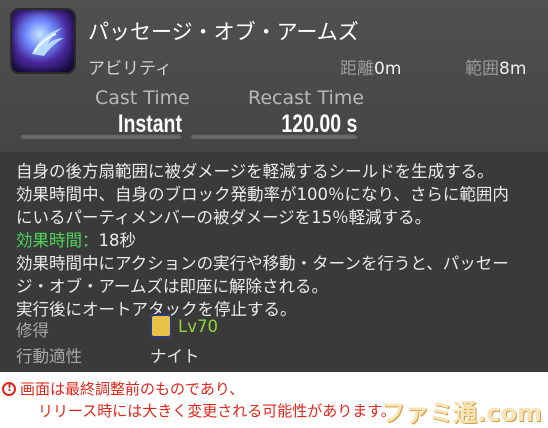 The height and width of the screenshot is (428, 548). I want to click on description-line: ジ・オブ・アームズは即座に解除される。, so click(172, 286).